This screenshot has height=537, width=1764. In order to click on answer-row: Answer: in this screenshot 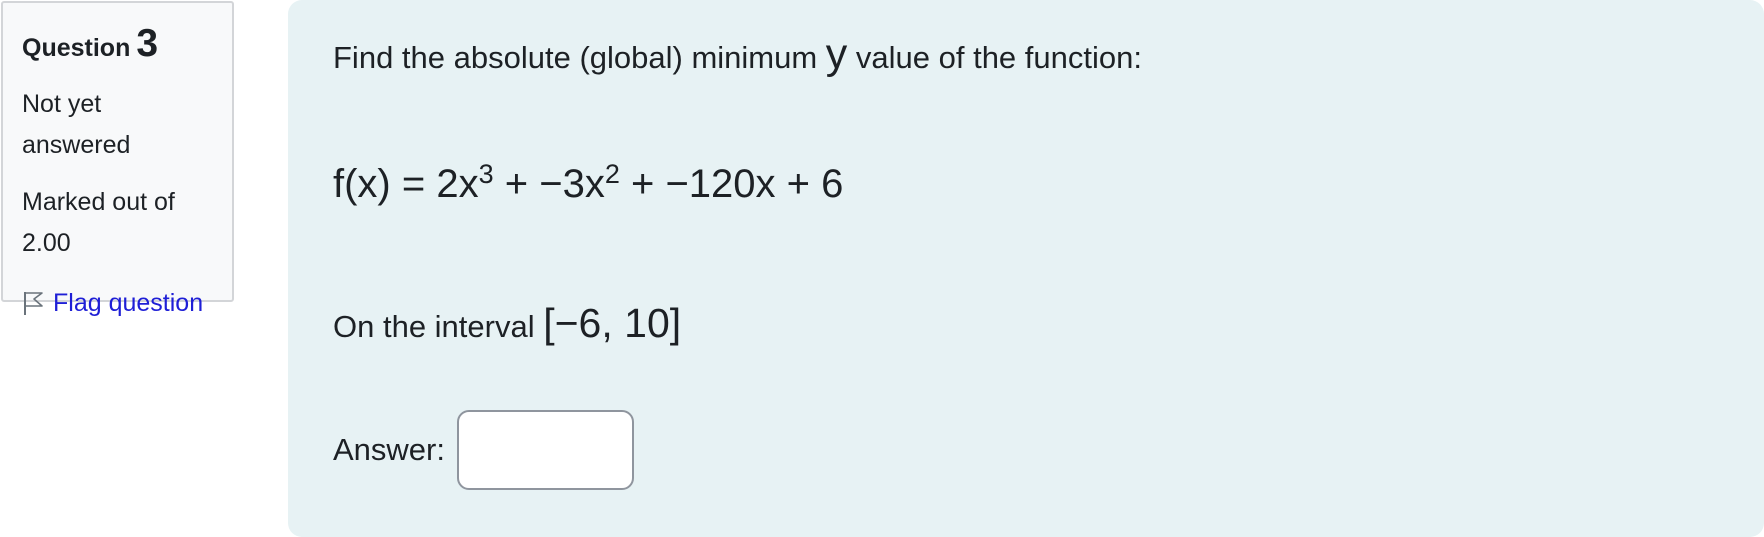, I will do `click(483, 450)`.